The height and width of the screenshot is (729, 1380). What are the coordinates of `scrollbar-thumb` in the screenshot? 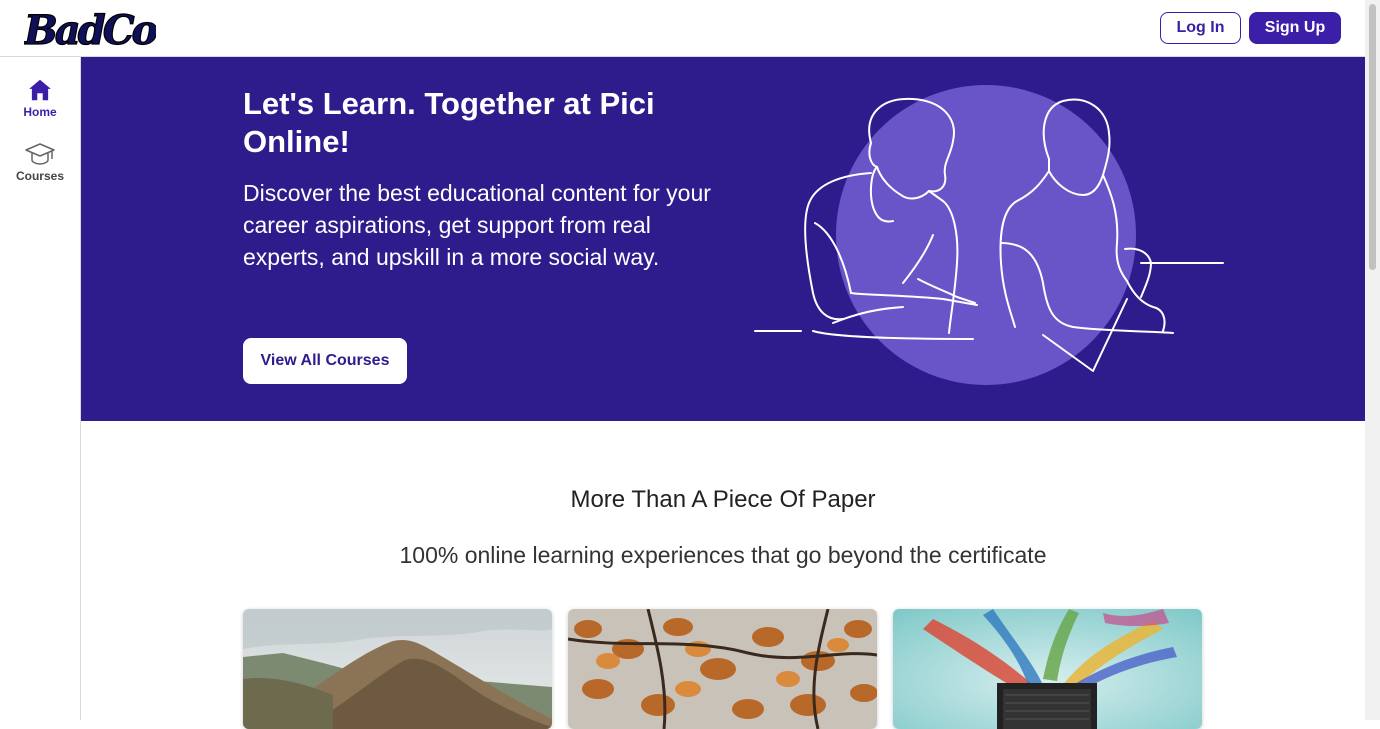 It's located at (1372, 137).